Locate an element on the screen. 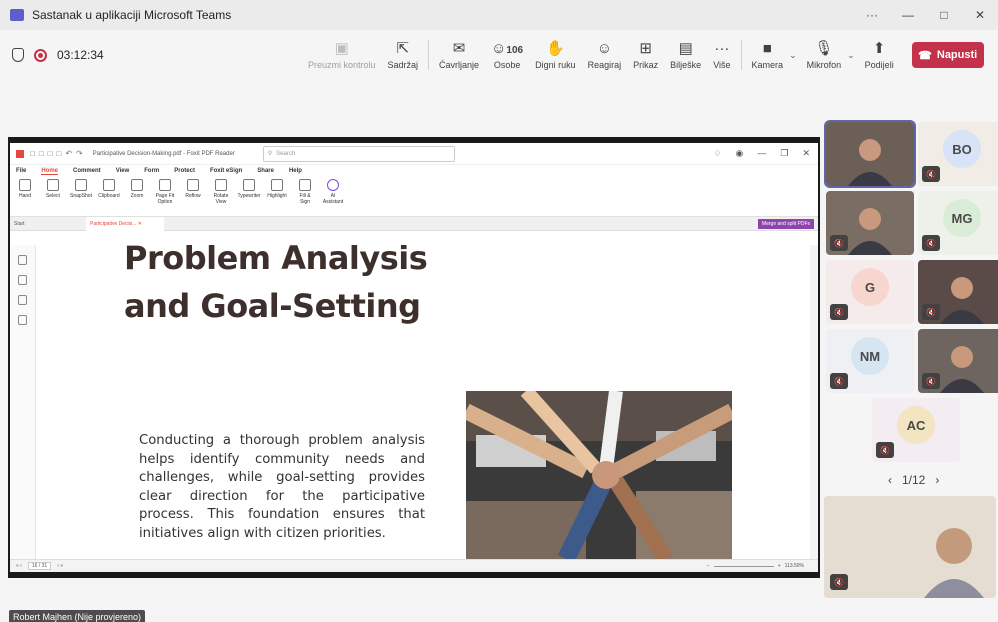 The height and width of the screenshot is (622, 998). ribbon-button: Reflow is located at coordinates (193, 189).